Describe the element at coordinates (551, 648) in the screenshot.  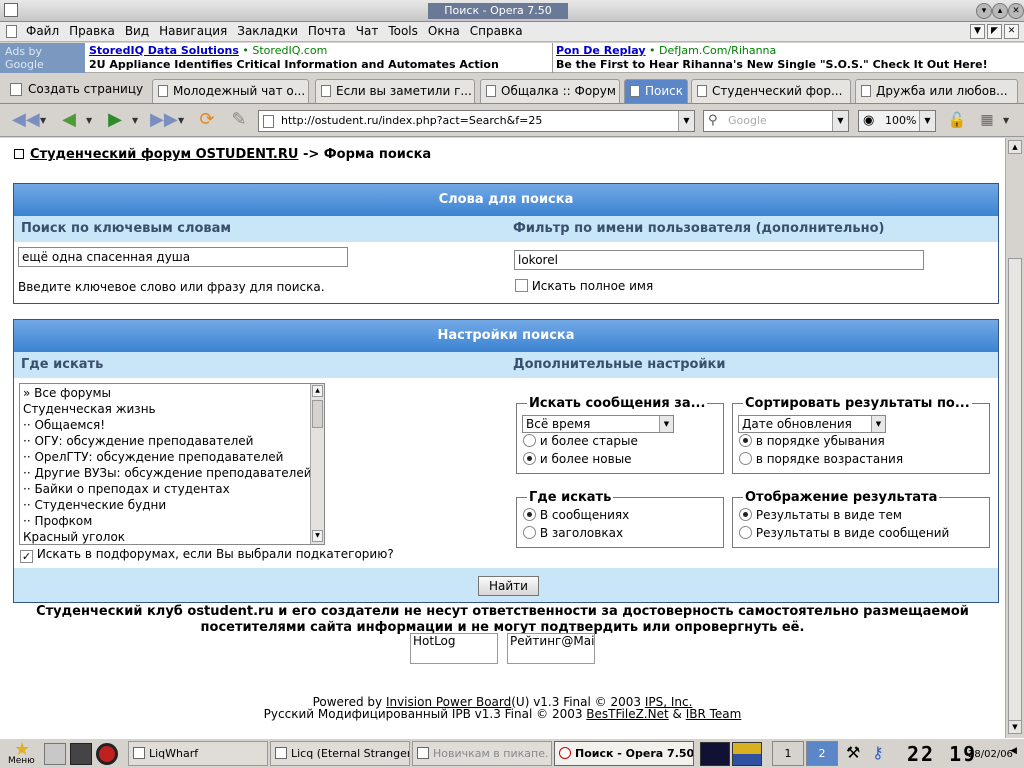
I see `mailru-counter: Рейтинг@Mail.` at that location.